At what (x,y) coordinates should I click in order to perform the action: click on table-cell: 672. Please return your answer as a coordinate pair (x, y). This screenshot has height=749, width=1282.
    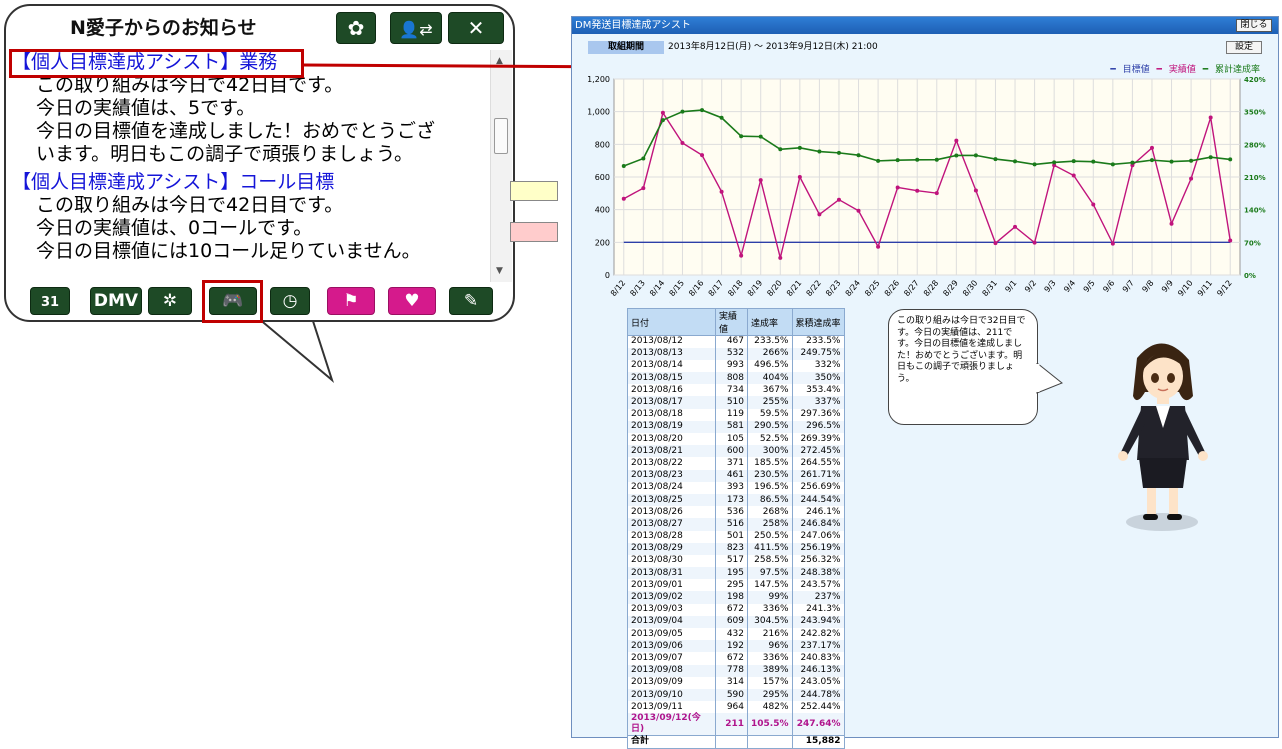
    Looking at the image, I should click on (731, 658).